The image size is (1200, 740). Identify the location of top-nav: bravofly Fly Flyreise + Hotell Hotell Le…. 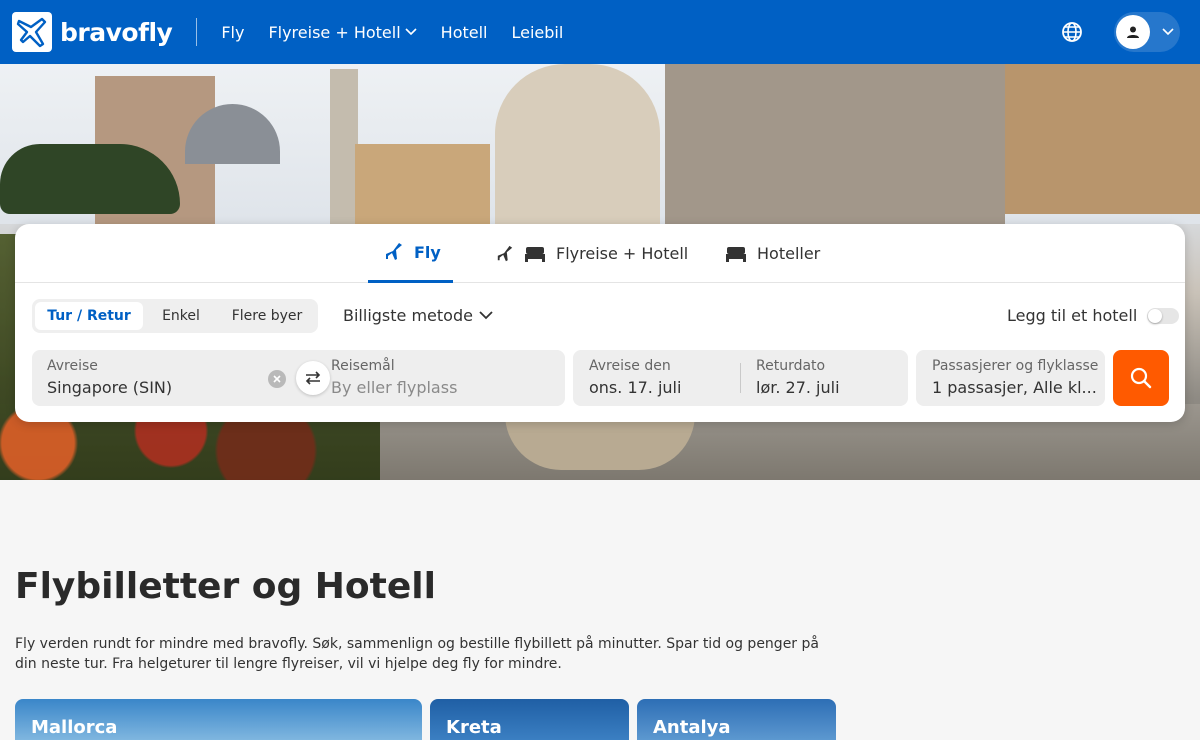
(600, 32).